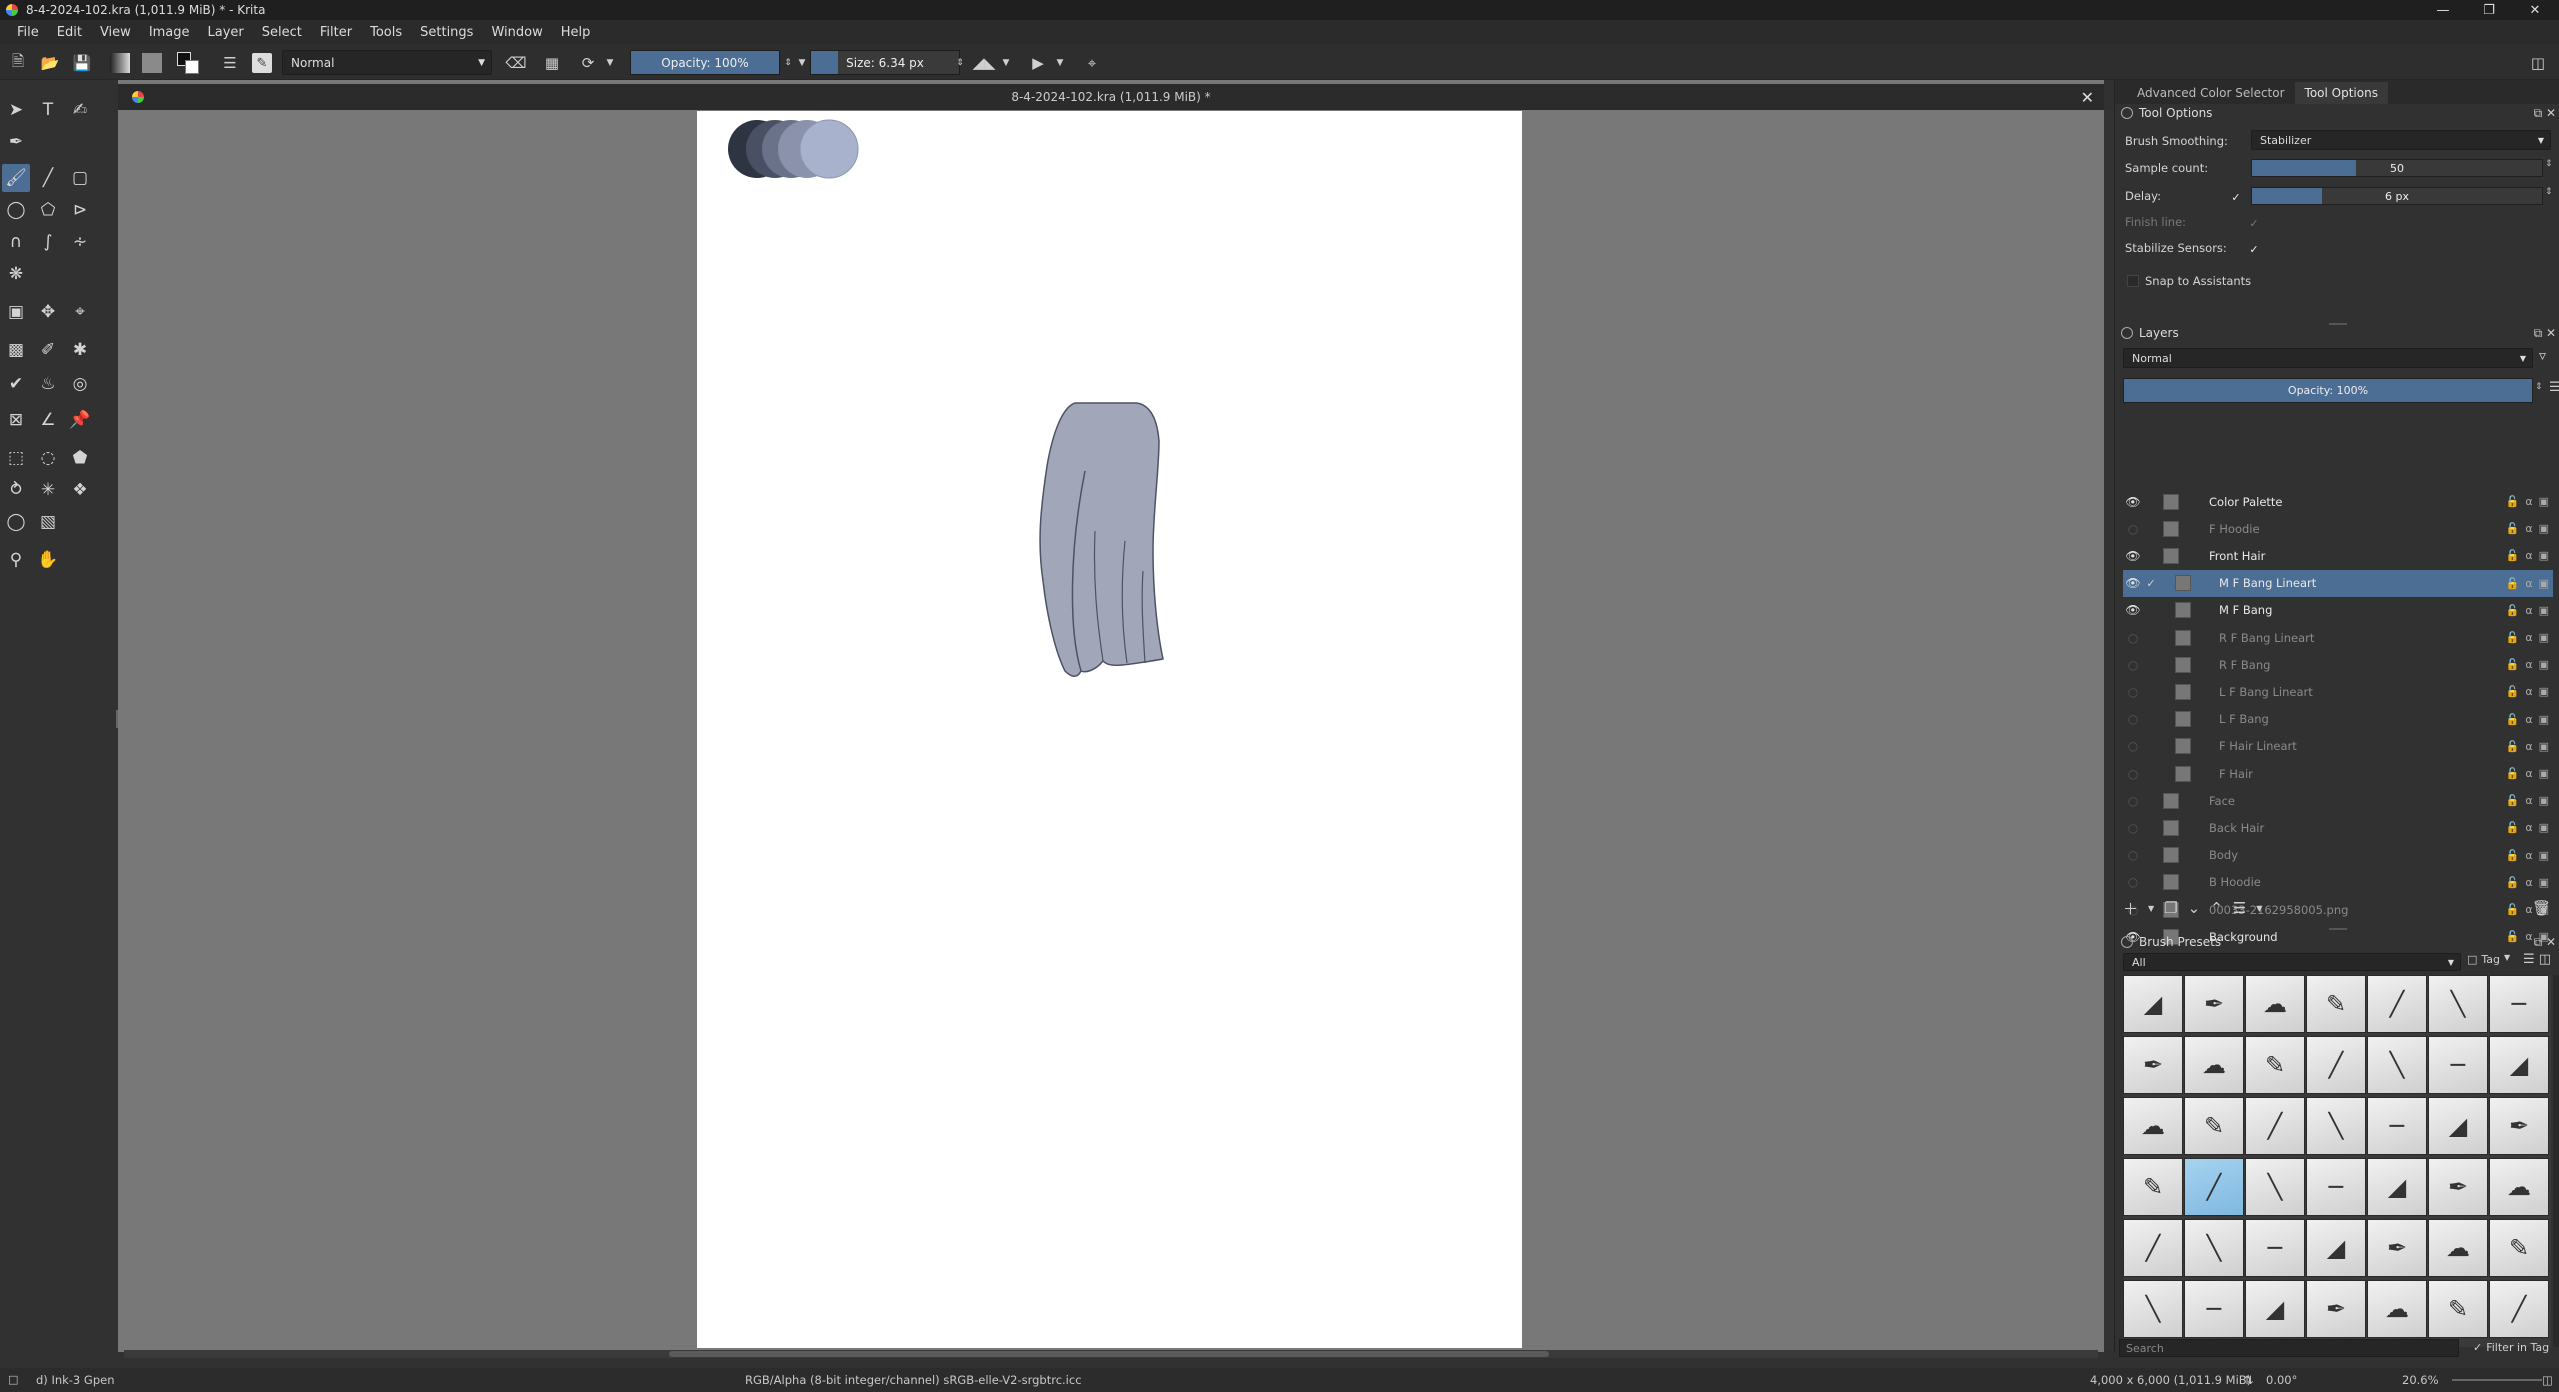  What do you see at coordinates (48, 458) in the screenshot?
I see `ellipse-select-icon: ◌` at bounding box center [48, 458].